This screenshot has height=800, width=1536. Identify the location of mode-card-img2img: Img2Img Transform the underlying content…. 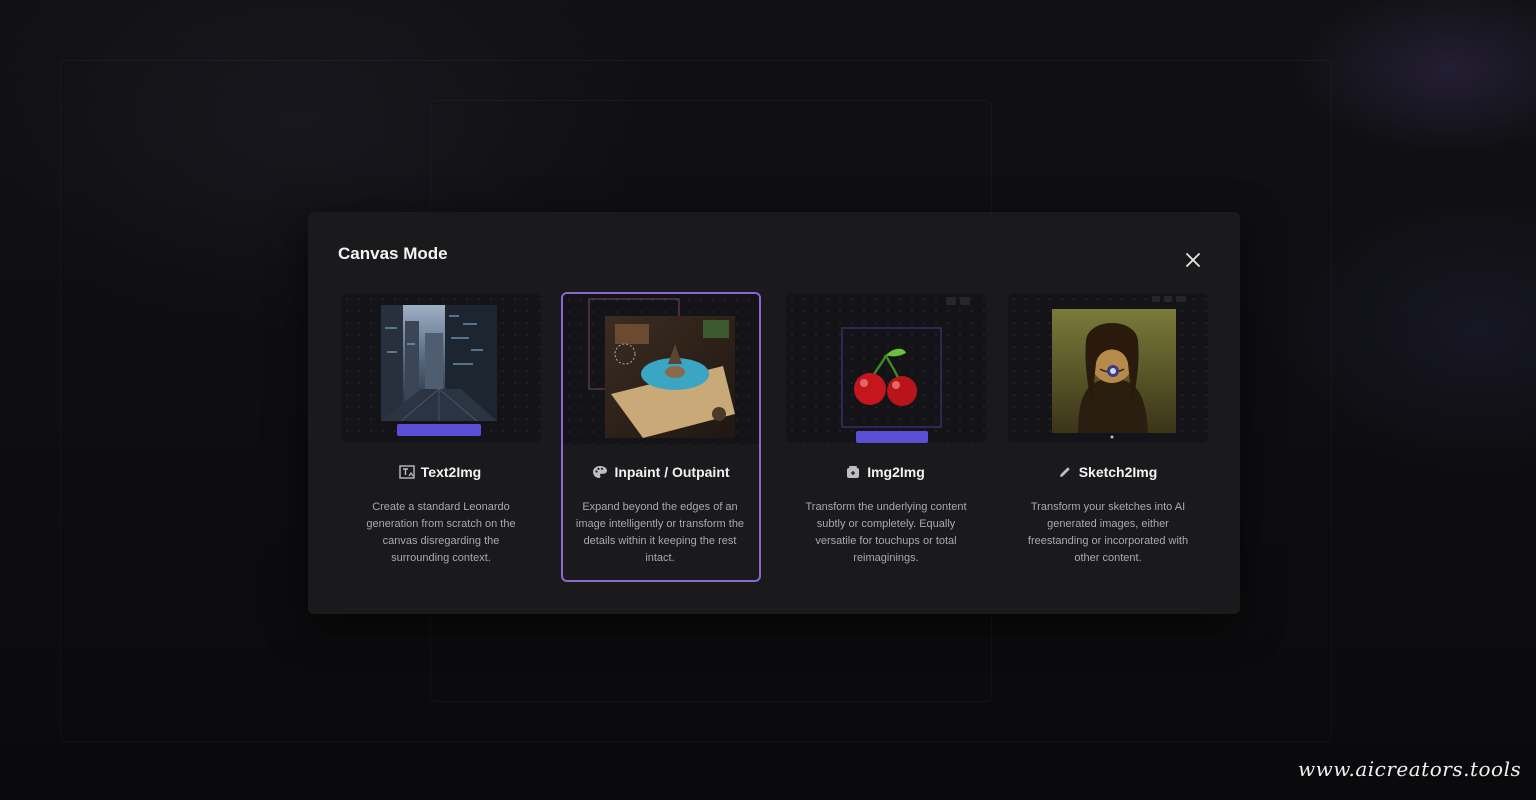
(885, 437).